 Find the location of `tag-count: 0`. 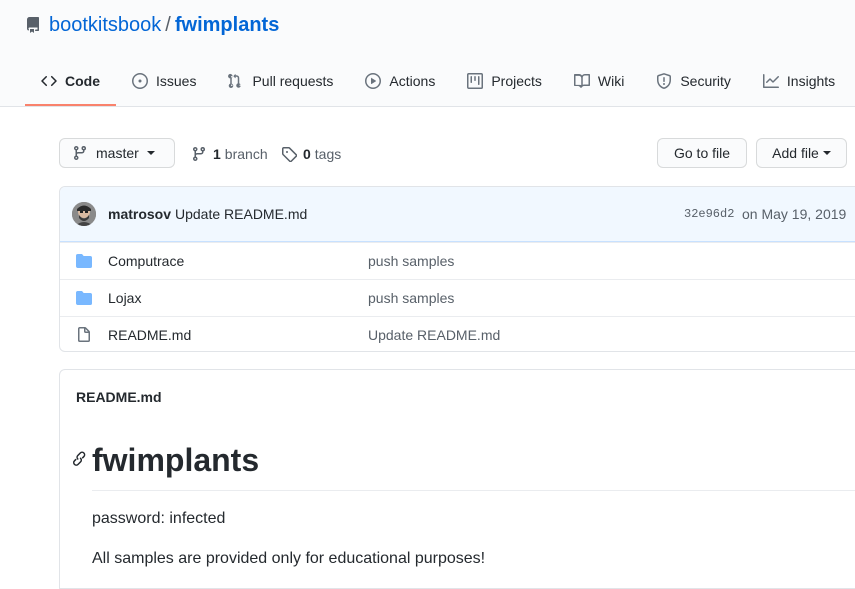

tag-count: 0 is located at coordinates (307, 154).